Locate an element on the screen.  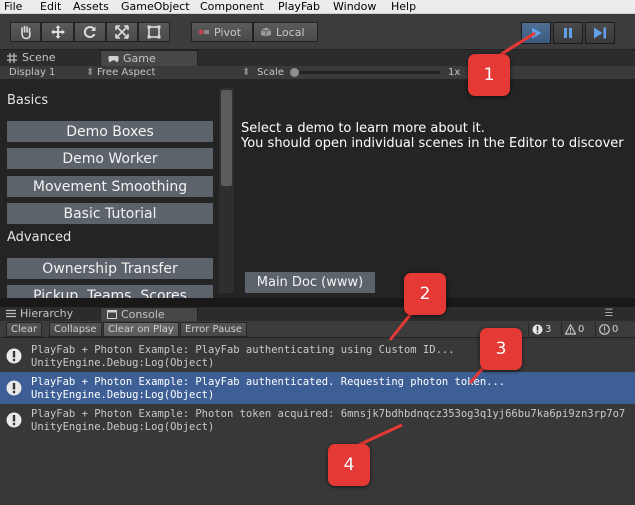
lower-tab-strip: Hierarchy Console ☰ is located at coordinates (317, 314).